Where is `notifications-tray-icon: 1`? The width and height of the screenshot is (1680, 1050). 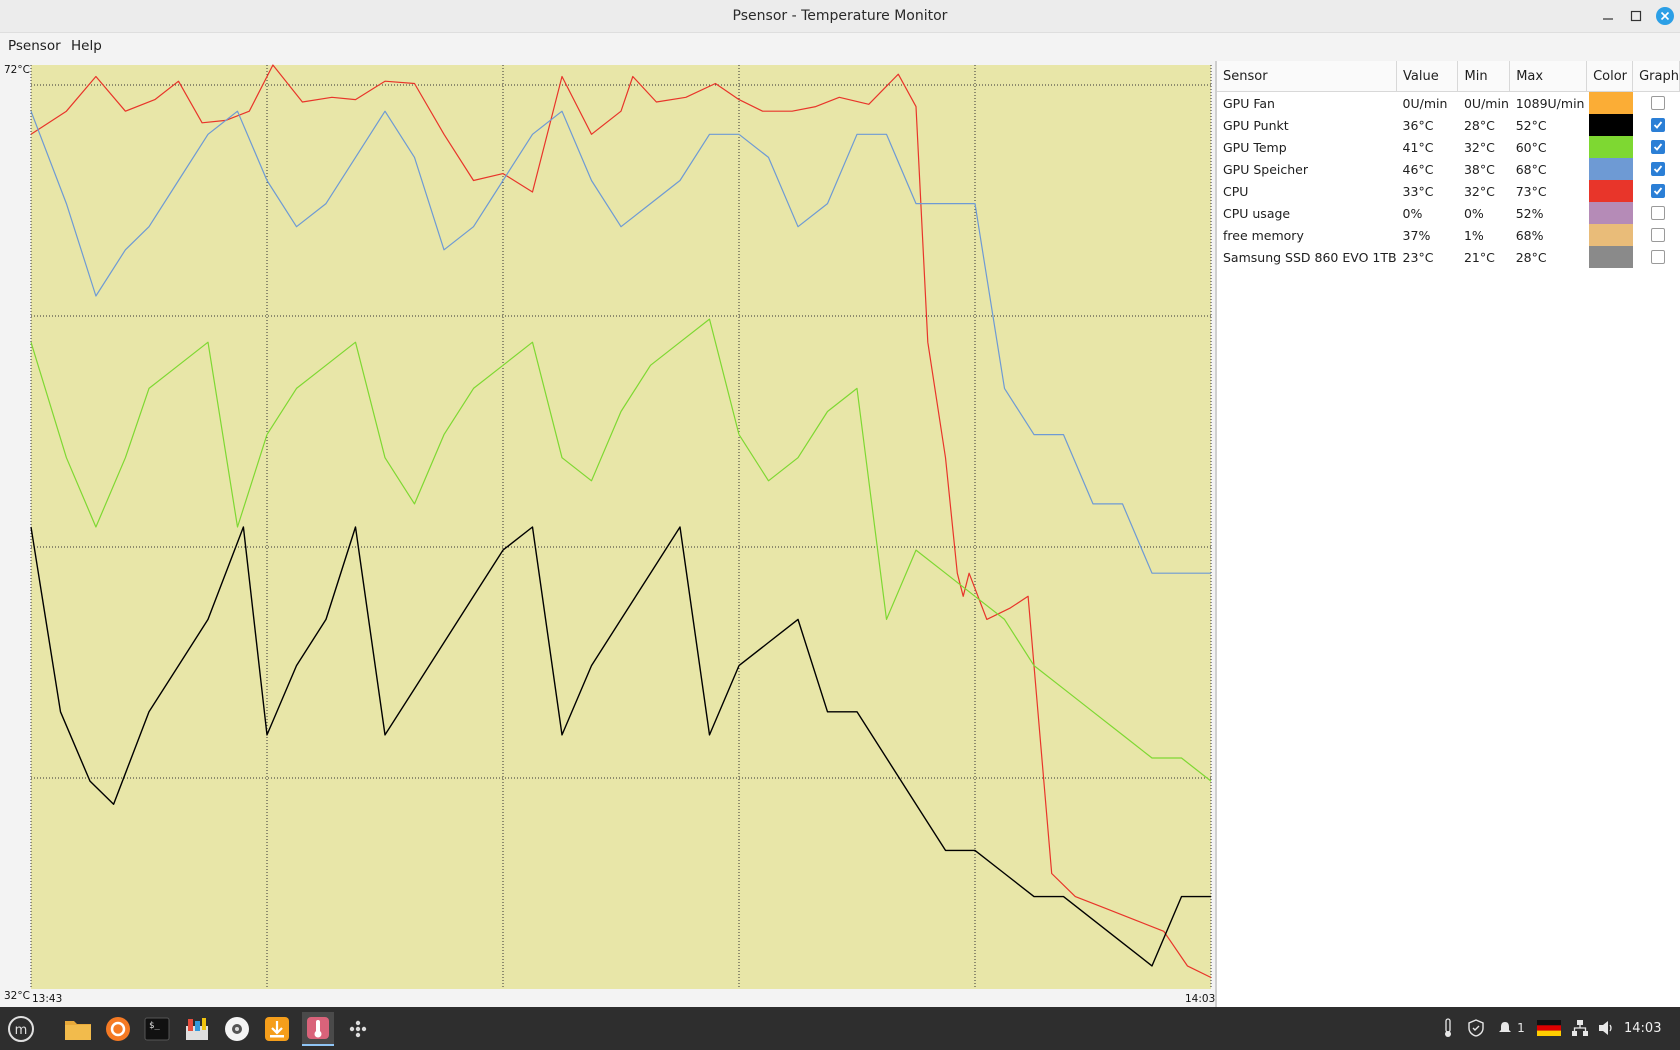
notifications-tray-icon: 1 is located at coordinates (1511, 1028).